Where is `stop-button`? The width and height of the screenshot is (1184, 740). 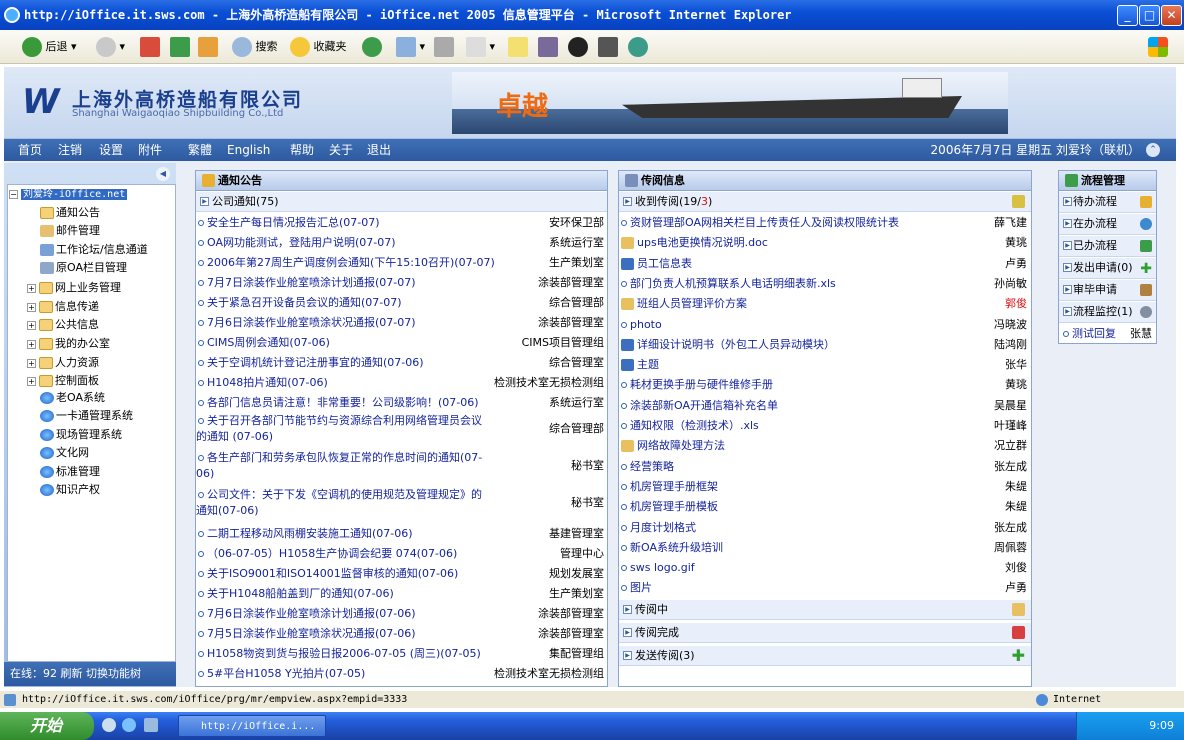 stop-button is located at coordinates (150, 47).